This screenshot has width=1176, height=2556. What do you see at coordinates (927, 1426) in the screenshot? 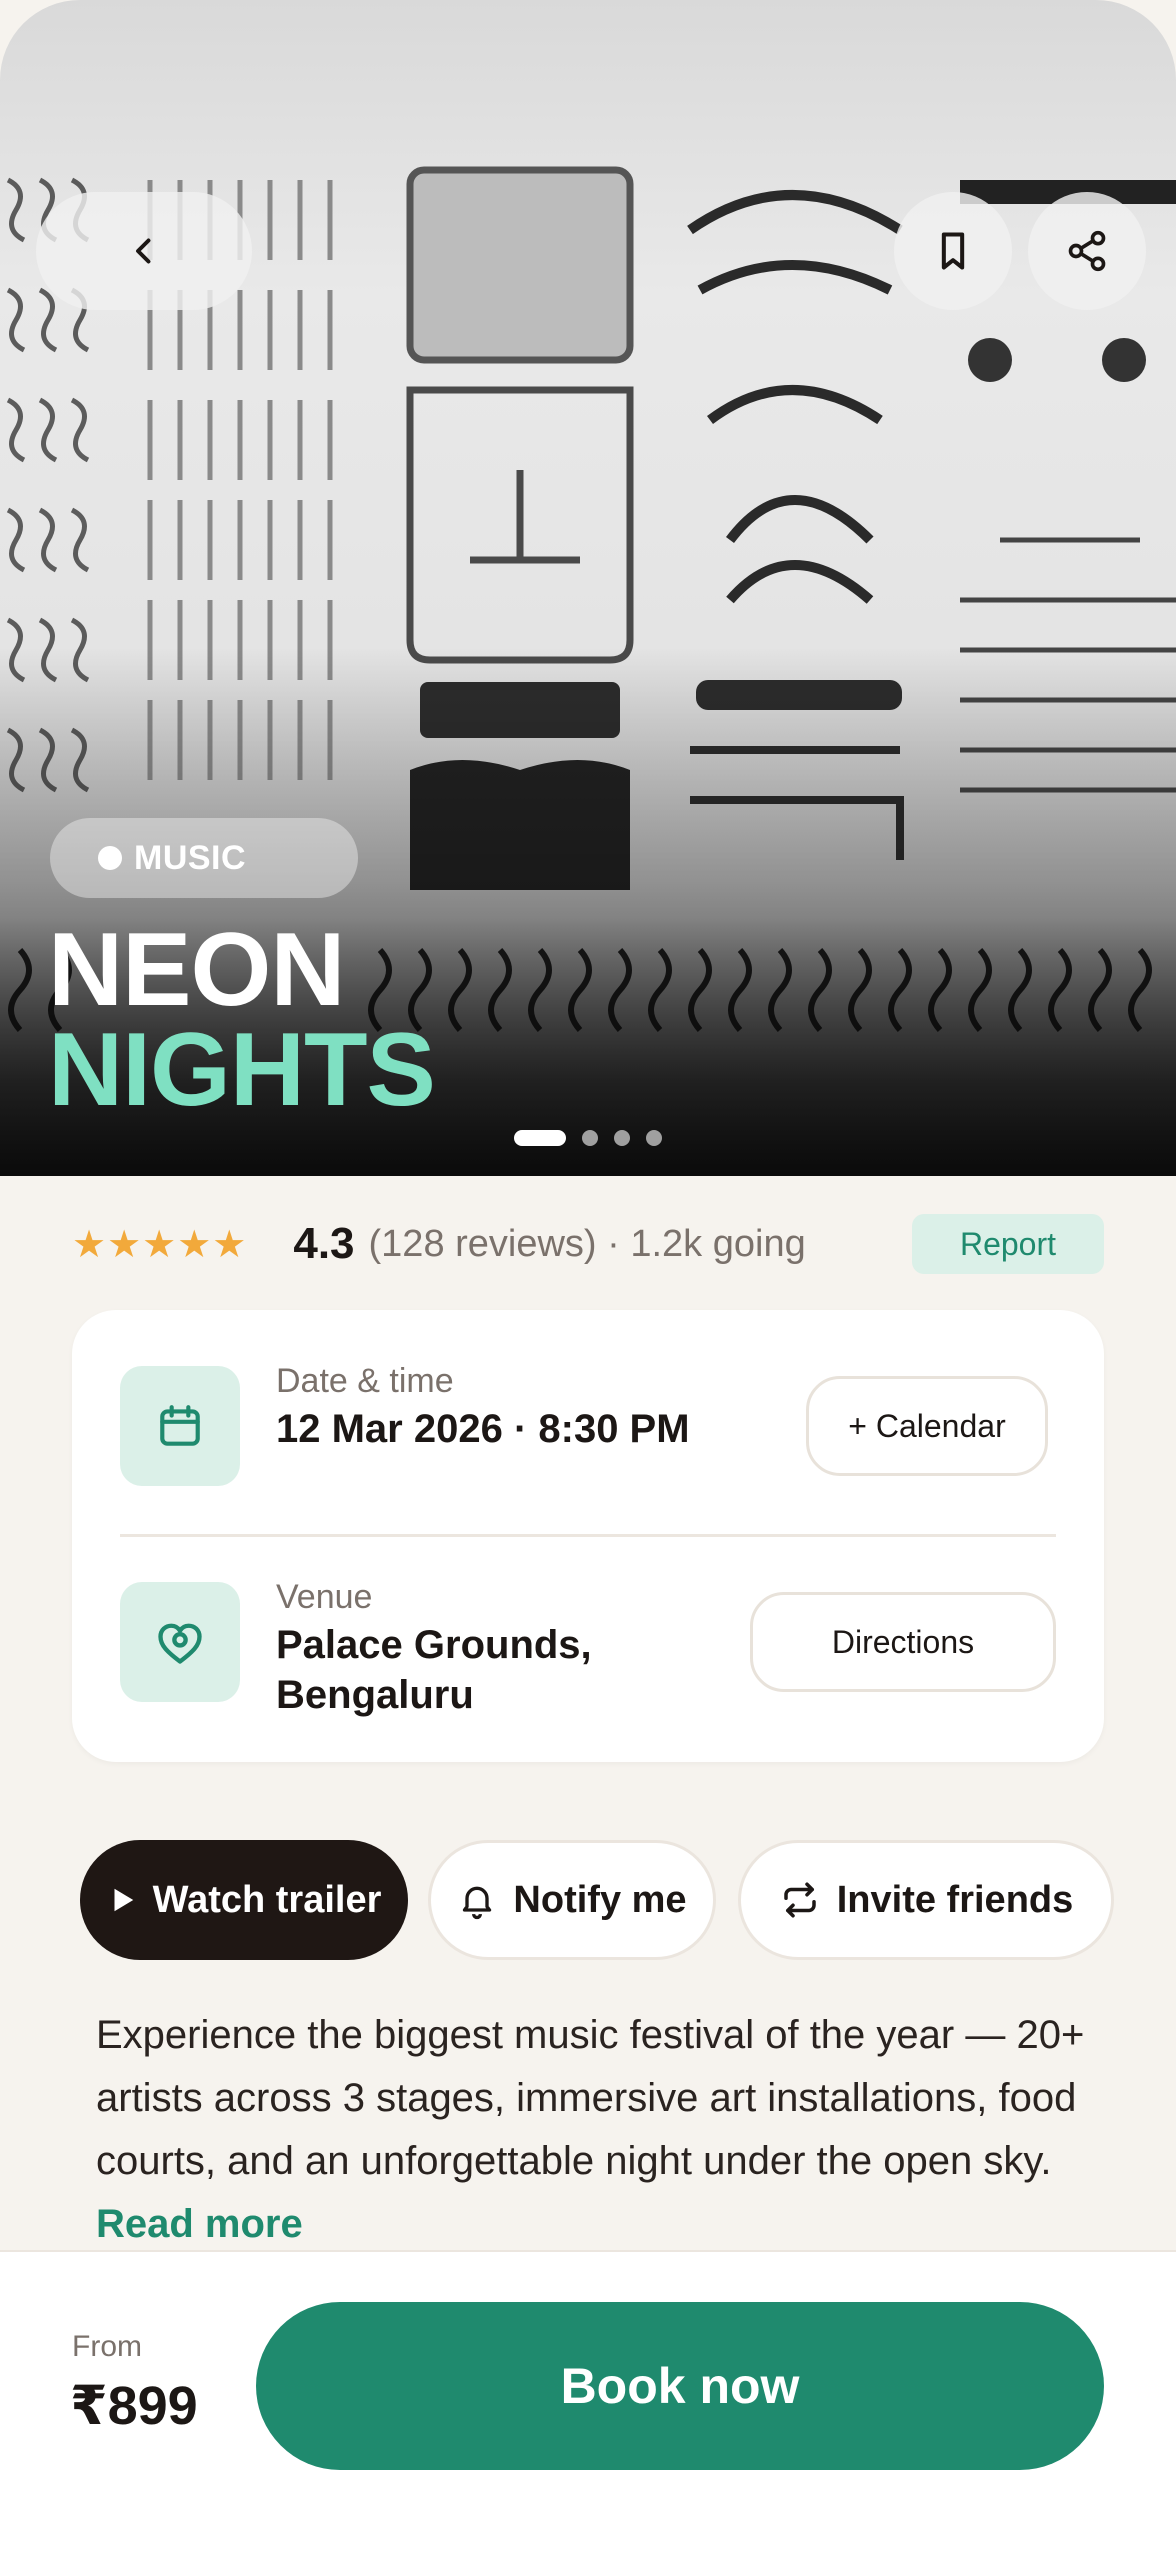
I see `add-to-calendar-button: + Calendar` at bounding box center [927, 1426].